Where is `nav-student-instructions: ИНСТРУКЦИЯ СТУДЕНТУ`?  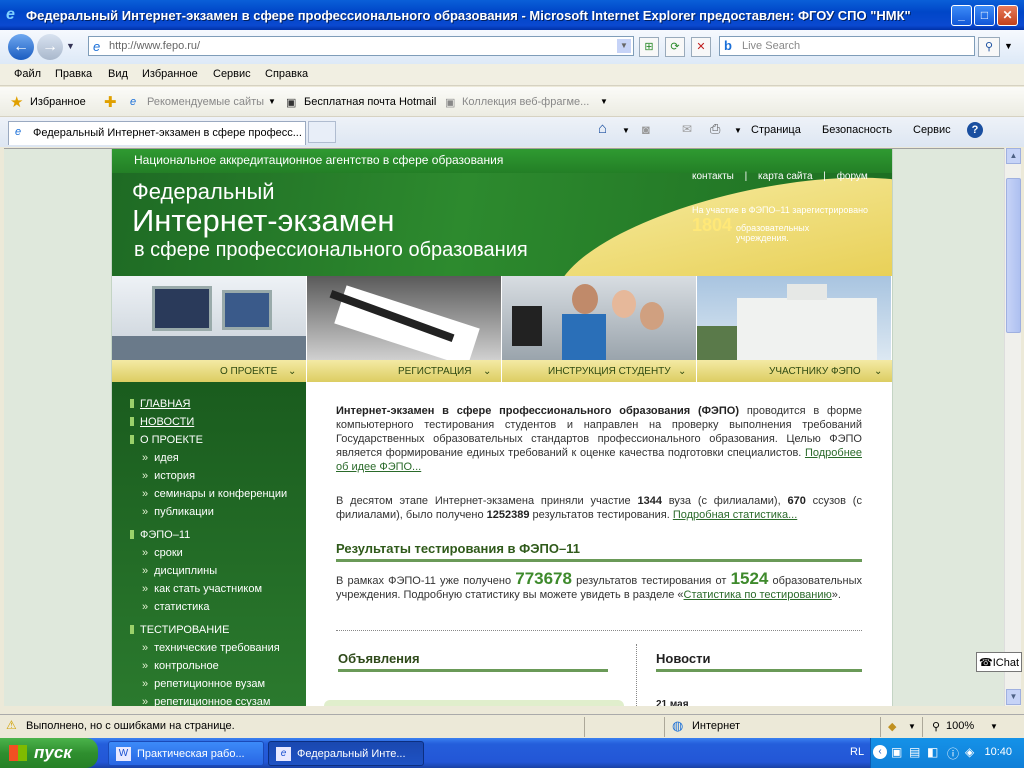
nav-student-instructions: ИНСТРУКЦИЯ СТУДЕНТУ is located at coordinates (609, 371).